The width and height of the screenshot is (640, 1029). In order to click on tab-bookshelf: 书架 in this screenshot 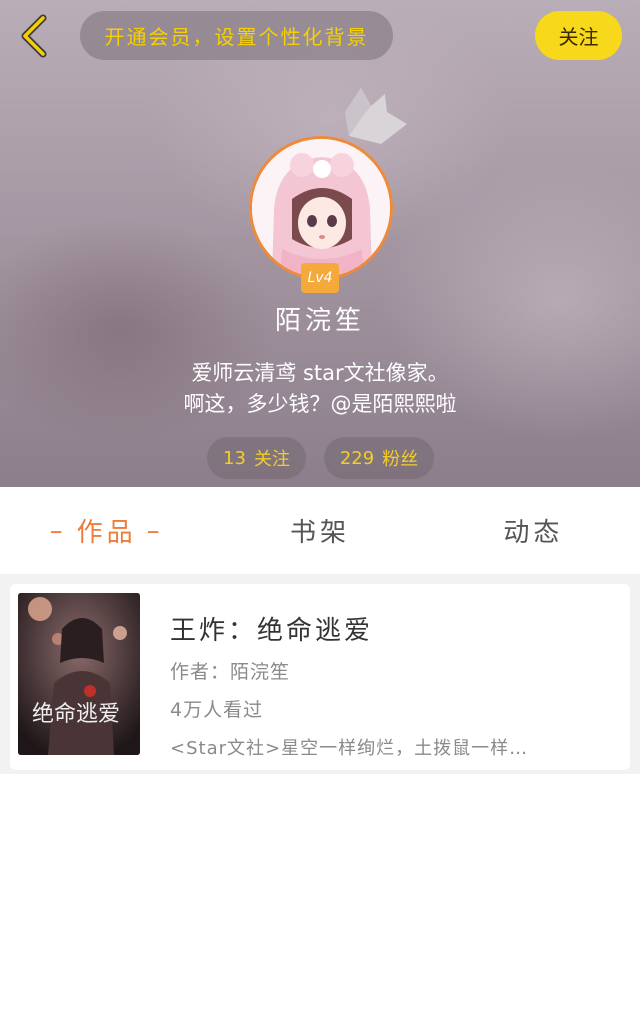, I will do `click(319, 530)`.